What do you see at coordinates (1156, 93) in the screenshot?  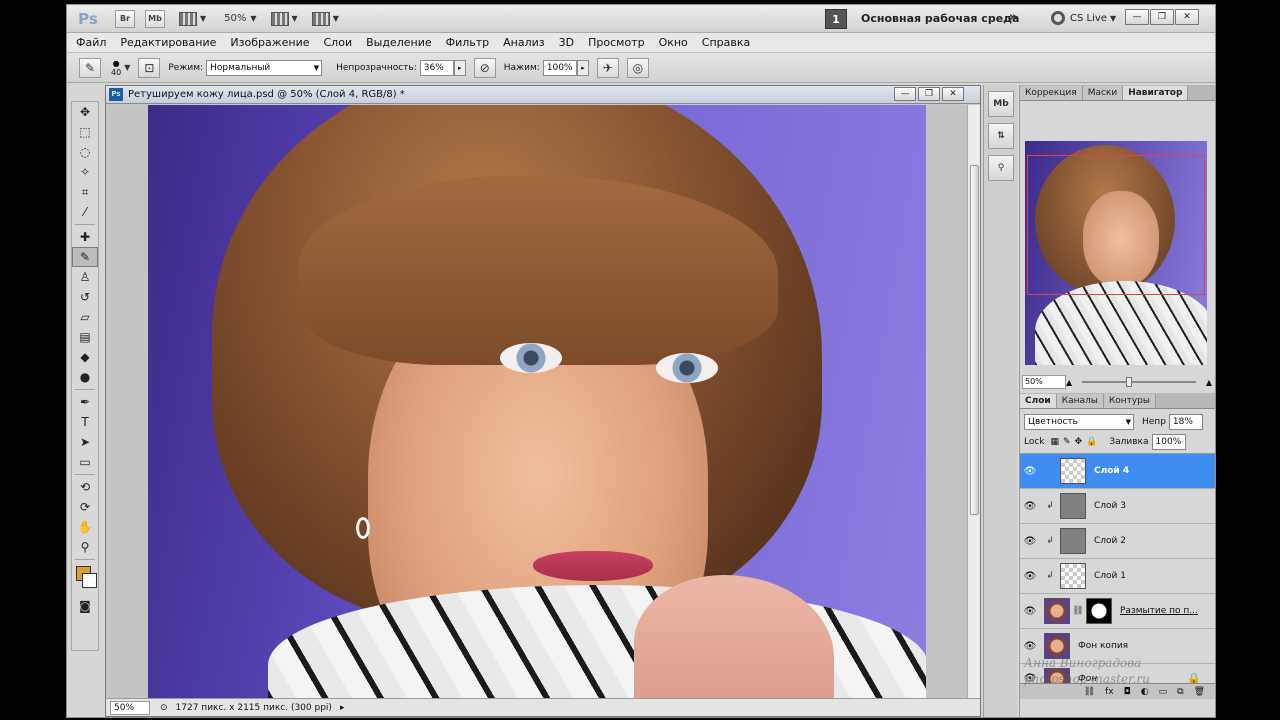 I see `tab-navigator: Навигатор` at bounding box center [1156, 93].